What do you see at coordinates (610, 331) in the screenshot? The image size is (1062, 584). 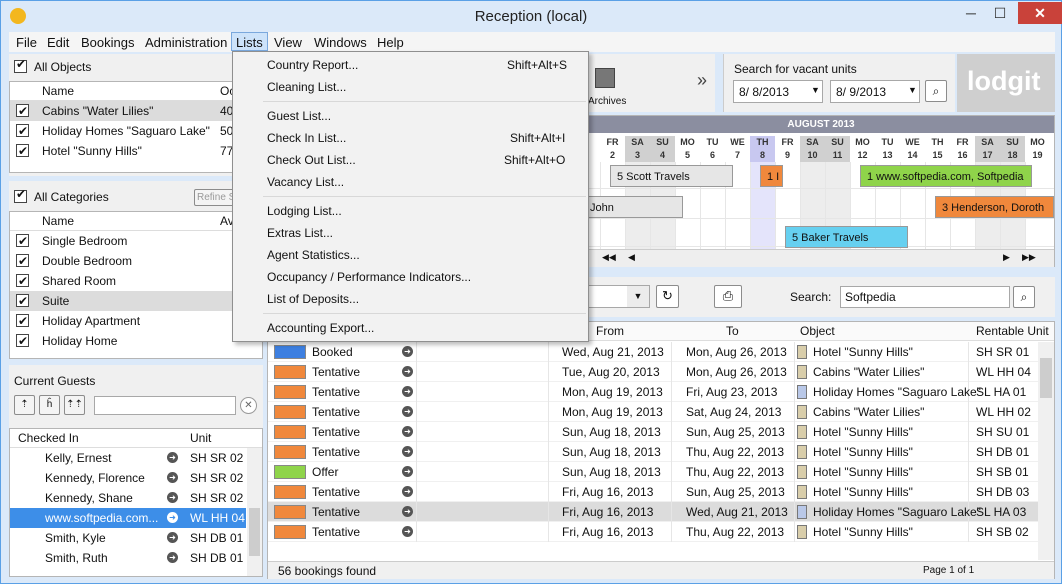 I see `from-header: From` at bounding box center [610, 331].